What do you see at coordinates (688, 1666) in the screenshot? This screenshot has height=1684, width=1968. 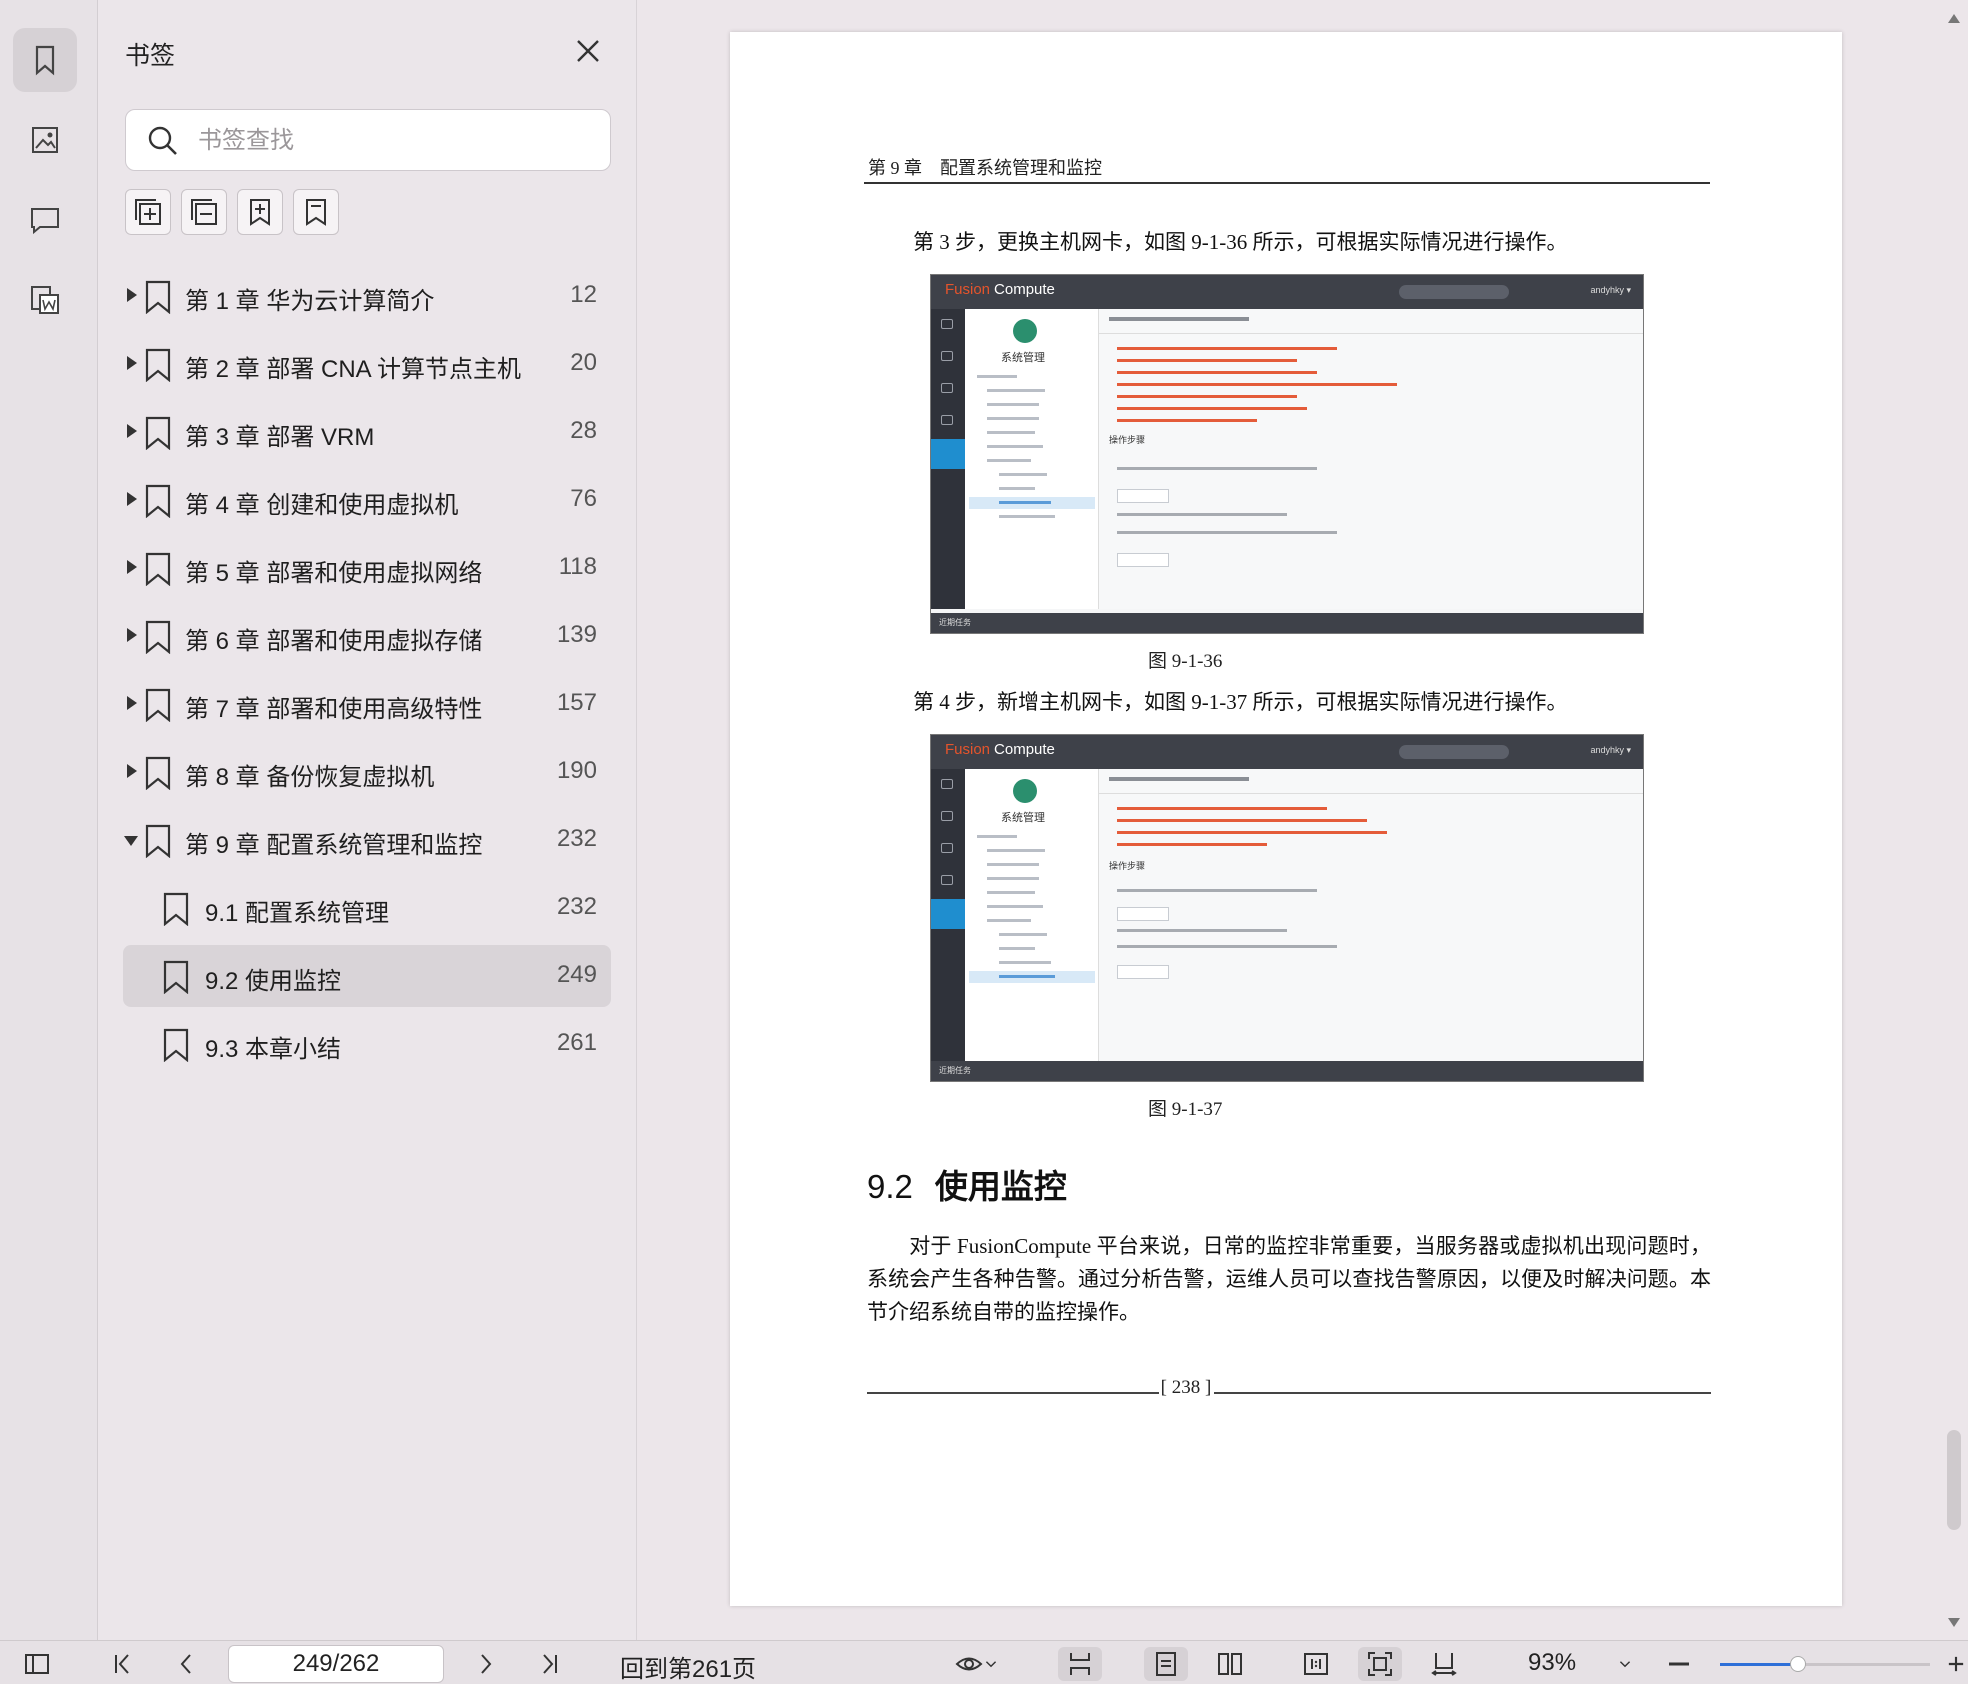 I see `back-to-page-link: 回到第261页` at bounding box center [688, 1666].